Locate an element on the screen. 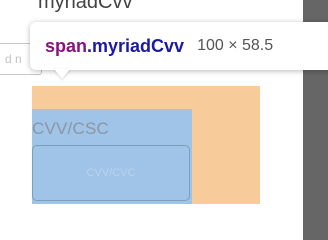 This screenshot has height=240, width=328. tooltip-arrow-icon is located at coordinates (62, 74).